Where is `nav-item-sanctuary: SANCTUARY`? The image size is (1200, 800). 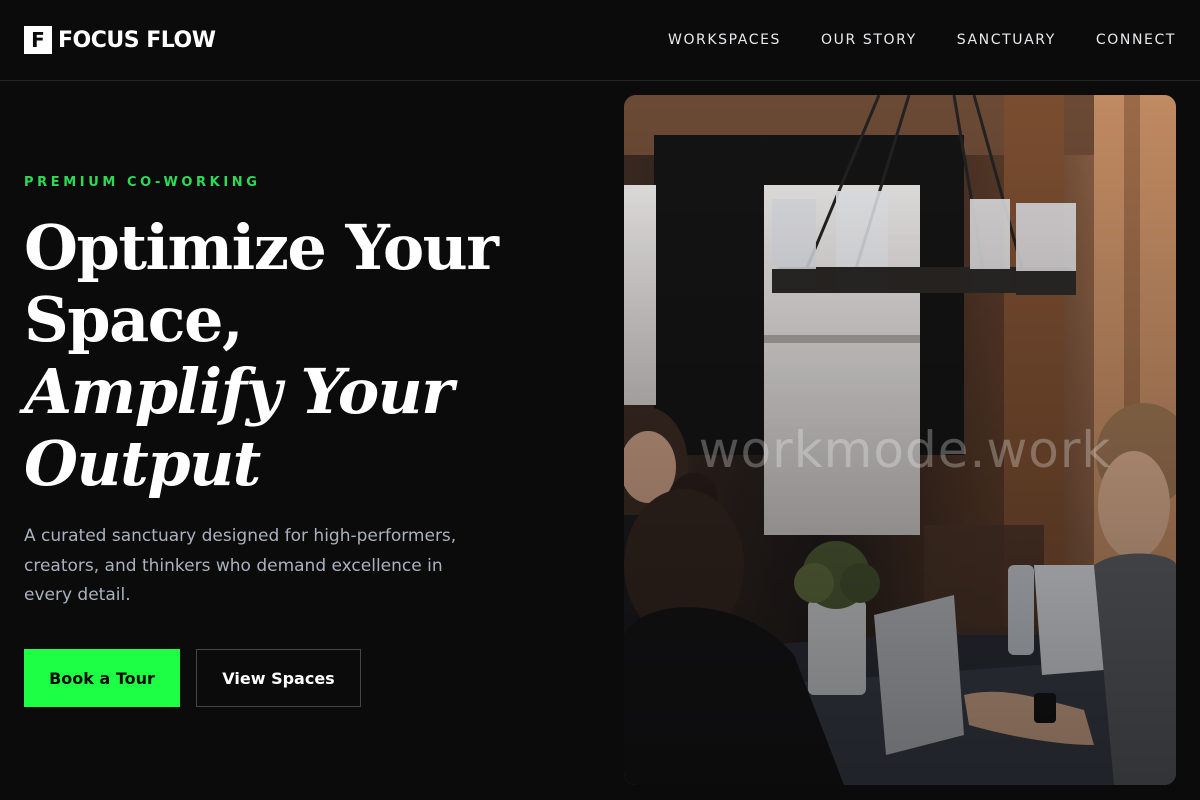
nav-item-sanctuary: SANCTUARY is located at coordinates (1006, 40).